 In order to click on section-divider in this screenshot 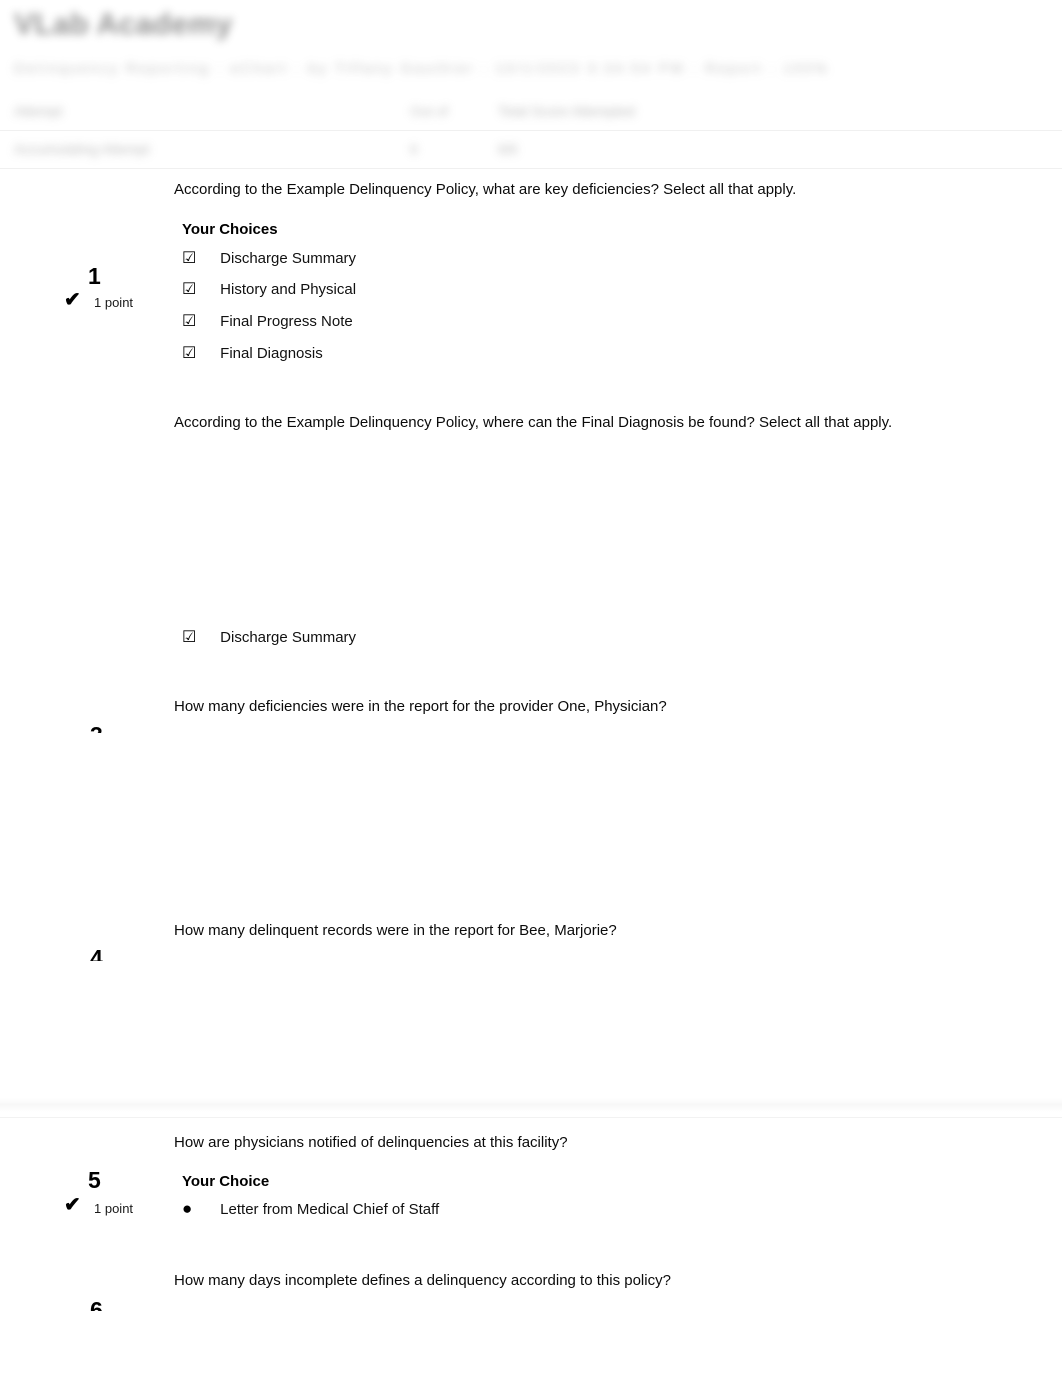, I will do `click(531, 1105)`.